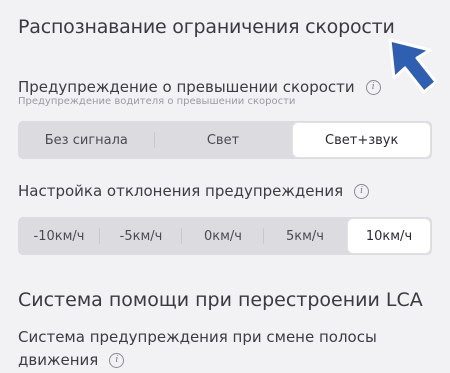 This screenshot has width=450, height=373. What do you see at coordinates (141, 236) in the screenshot?
I see `option-minus-5: -5км/ч` at bounding box center [141, 236].